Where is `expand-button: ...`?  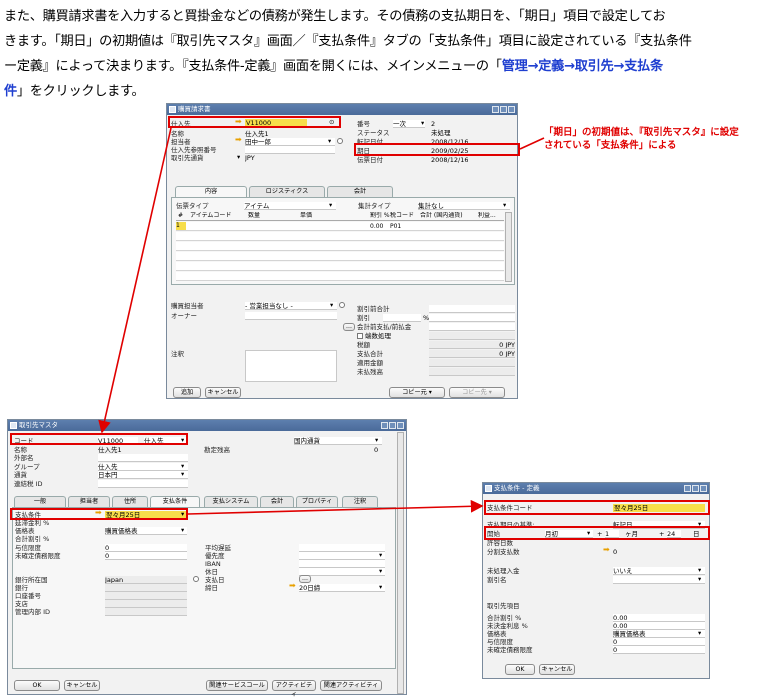
expand-button: ... is located at coordinates (349, 327).